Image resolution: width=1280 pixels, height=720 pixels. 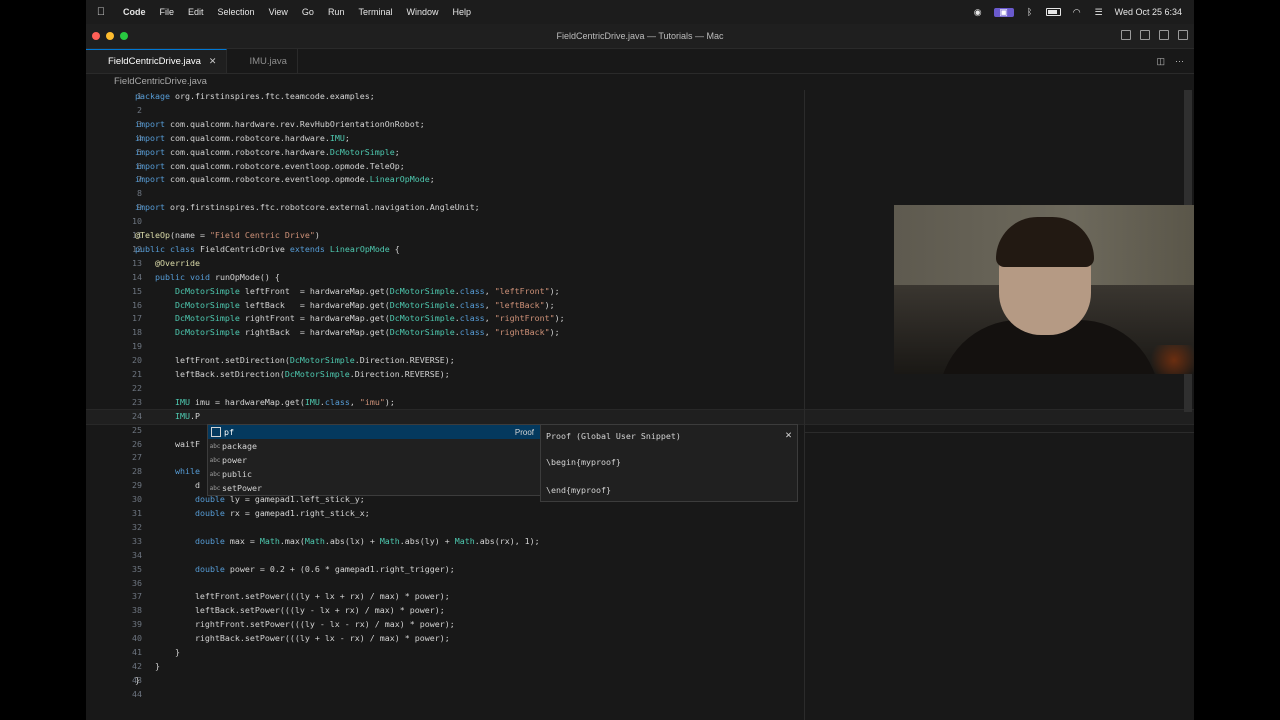 I want to click on control-center-icon: ☰, so click(x=1099, y=12).